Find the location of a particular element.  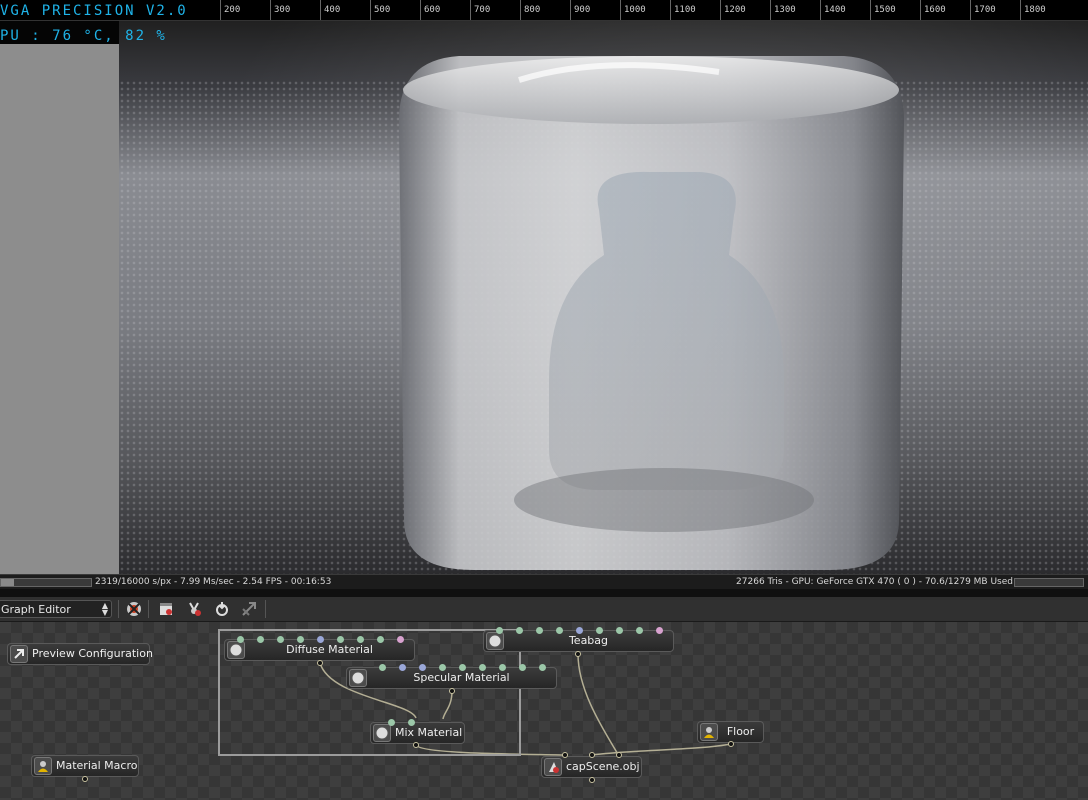

updown-arrows-icon: ▲ ▼ is located at coordinates (104, 609).